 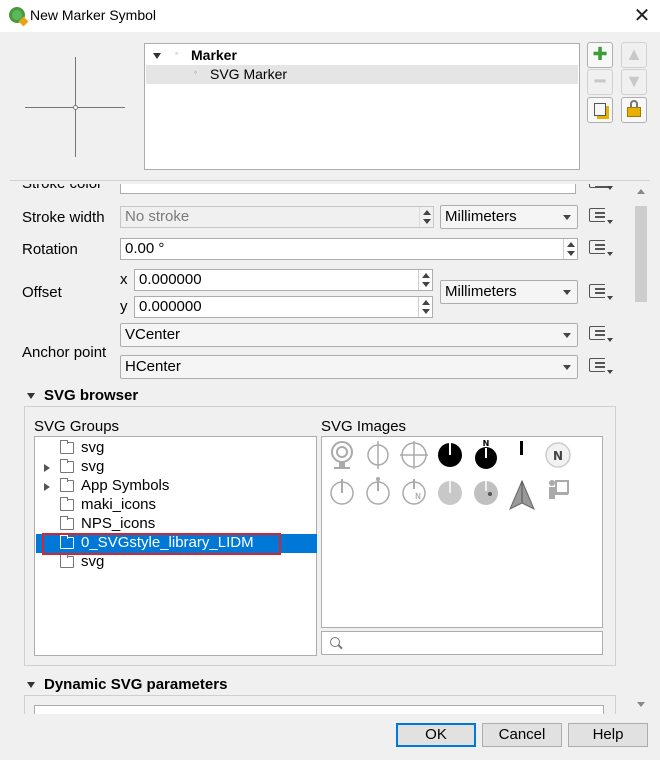 I want to click on qgis-logo-icon, so click(x=17, y=15).